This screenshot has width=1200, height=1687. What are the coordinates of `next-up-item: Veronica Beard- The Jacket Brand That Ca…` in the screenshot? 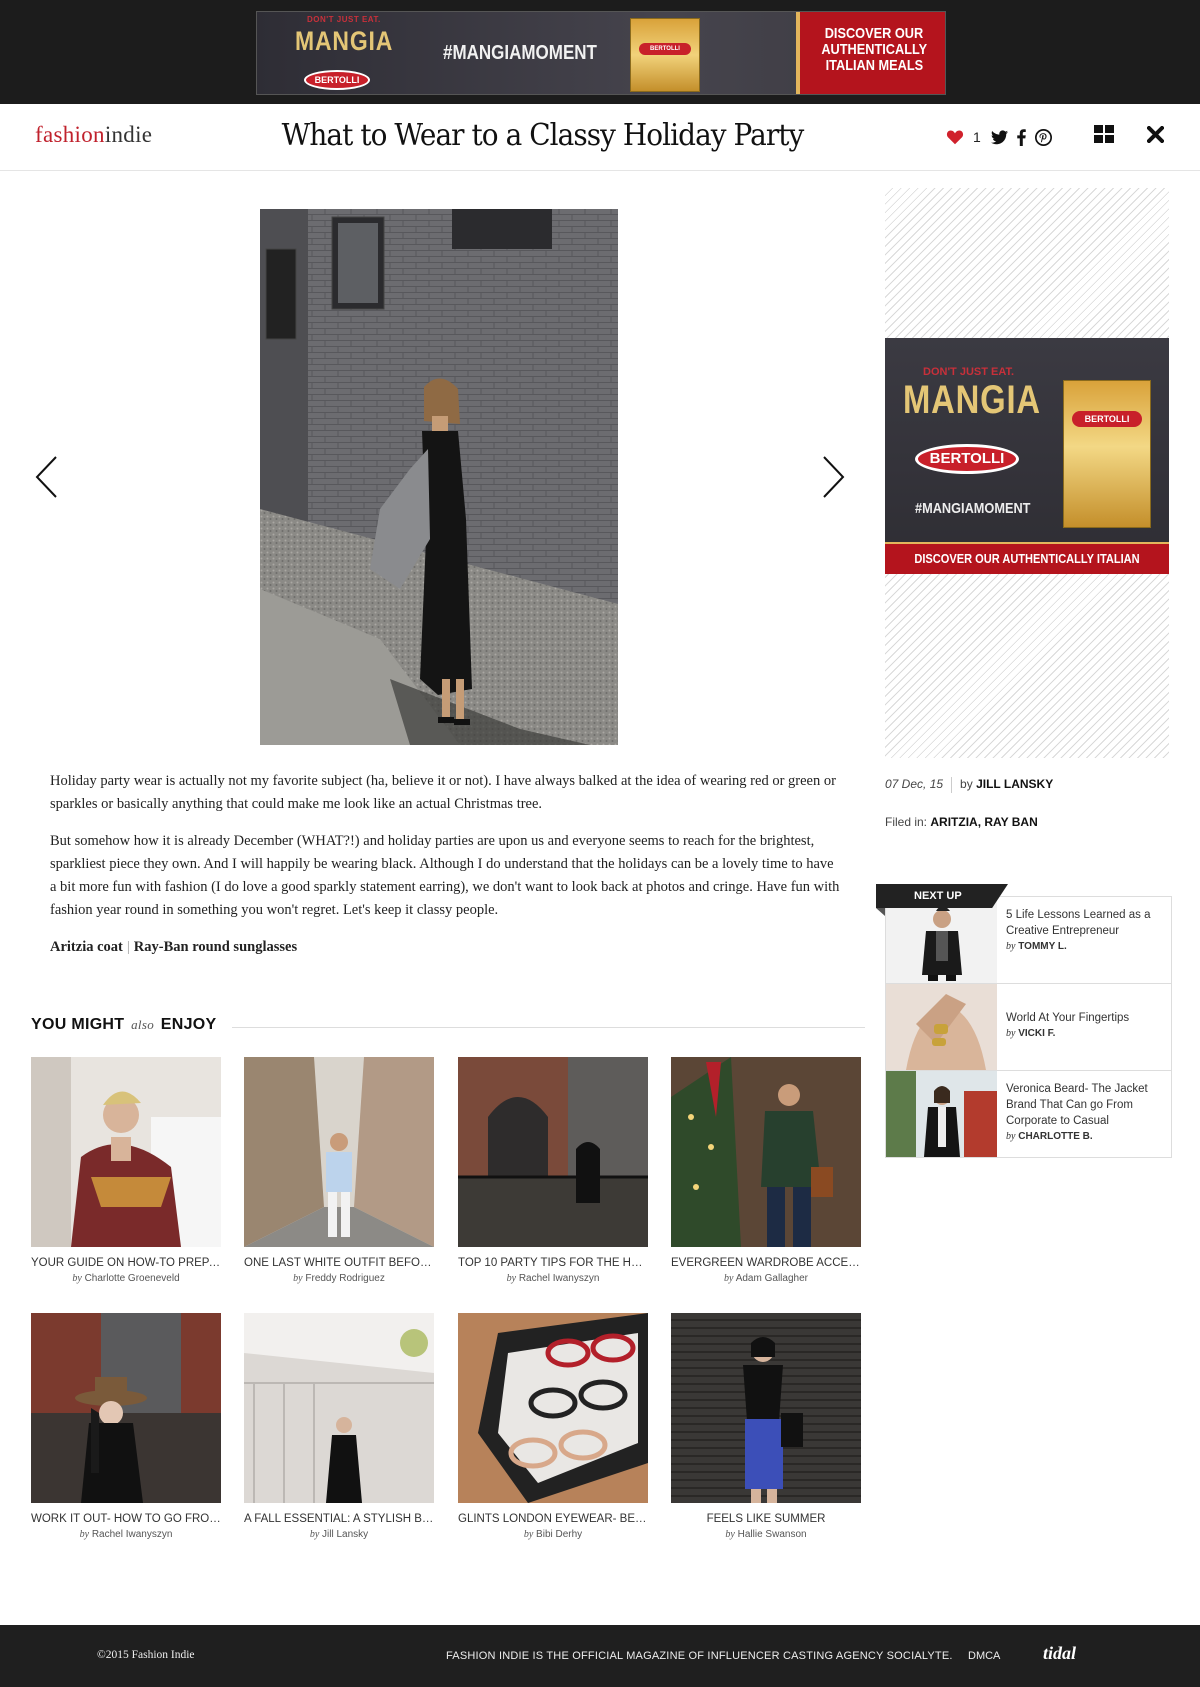 It's located at (1028, 1114).